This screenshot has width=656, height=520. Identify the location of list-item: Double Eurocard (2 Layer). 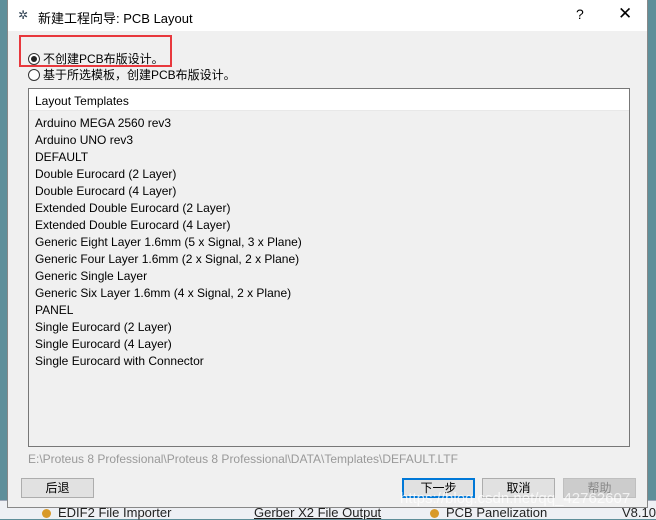
(329, 174).